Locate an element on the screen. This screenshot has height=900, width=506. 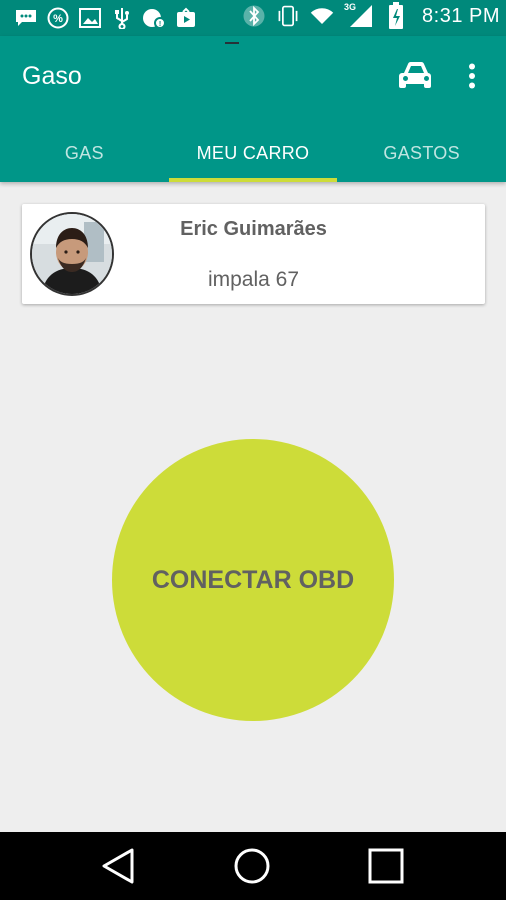
status-notification-icons: % ! is located at coordinates (106, 18).